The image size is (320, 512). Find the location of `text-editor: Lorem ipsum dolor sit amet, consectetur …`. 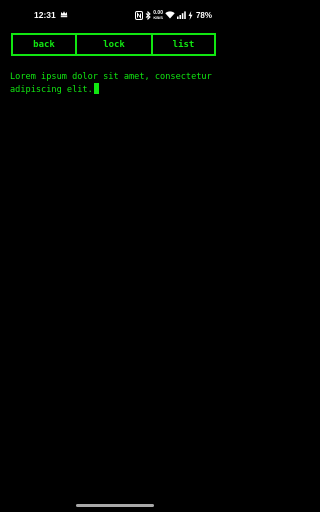

text-editor: Lorem ipsum dolor sit amet, consectetur … is located at coordinates (116, 83).